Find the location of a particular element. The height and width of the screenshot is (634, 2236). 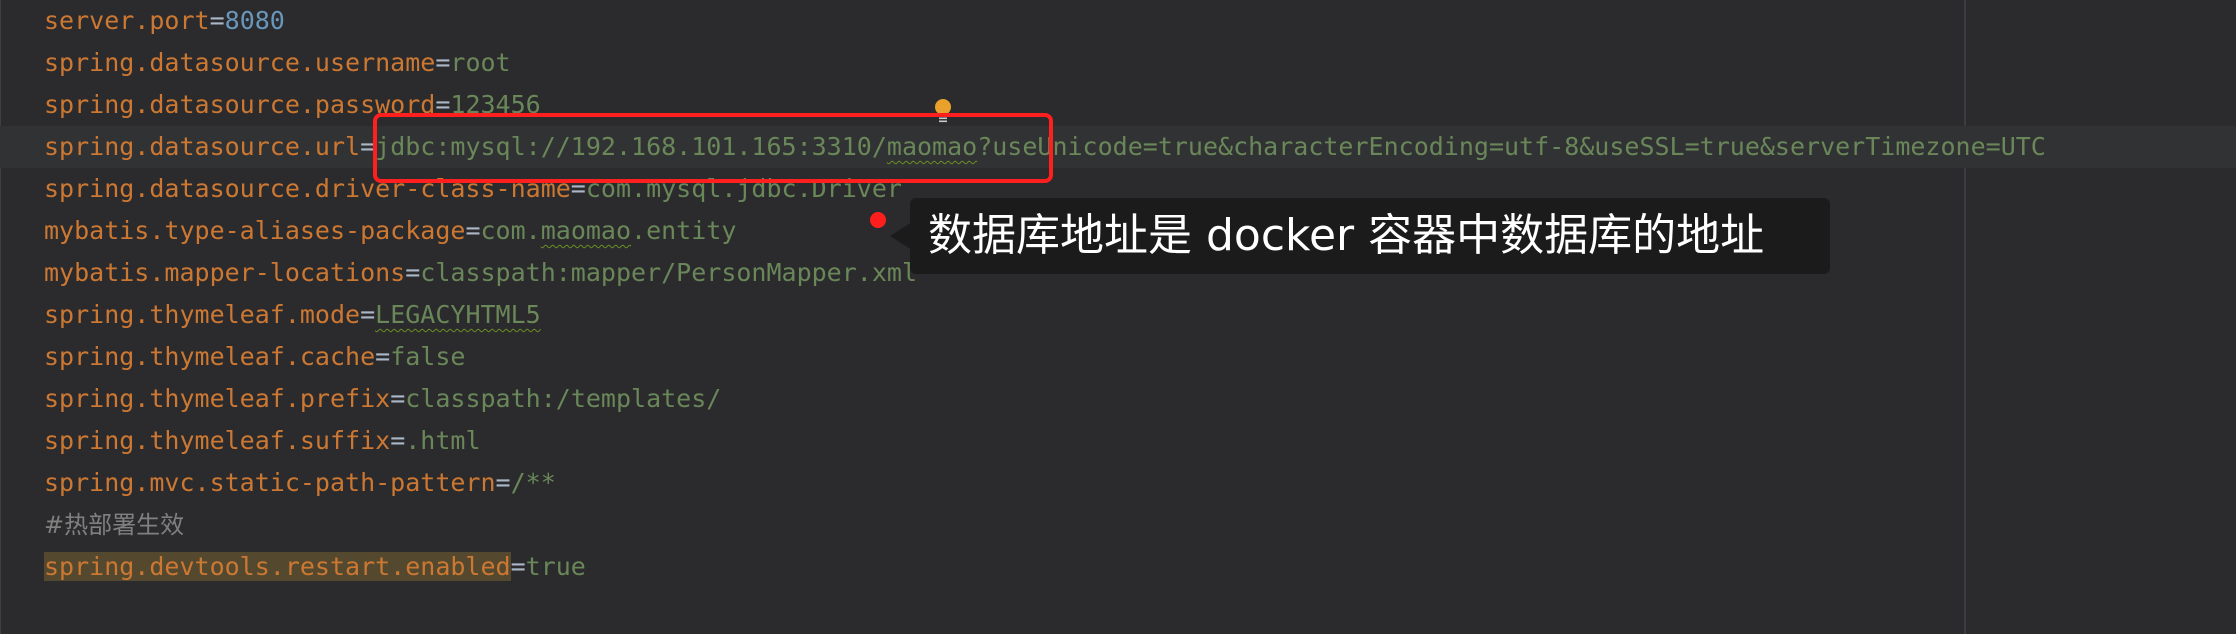

property-value: /** is located at coordinates (533, 482).